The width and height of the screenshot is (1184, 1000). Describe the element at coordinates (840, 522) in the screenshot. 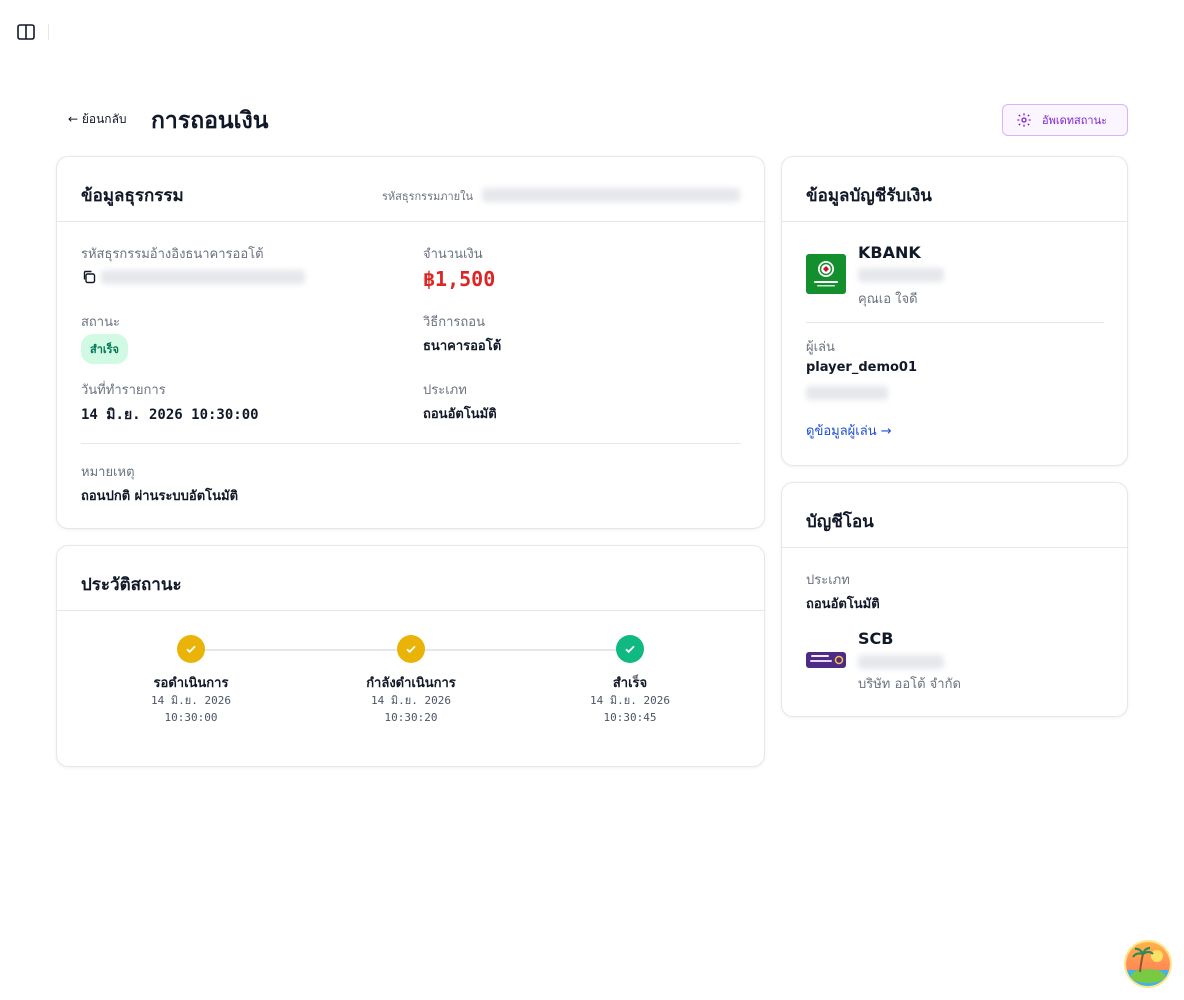

I see `transfer-card-title: บัญชีโอน` at that location.